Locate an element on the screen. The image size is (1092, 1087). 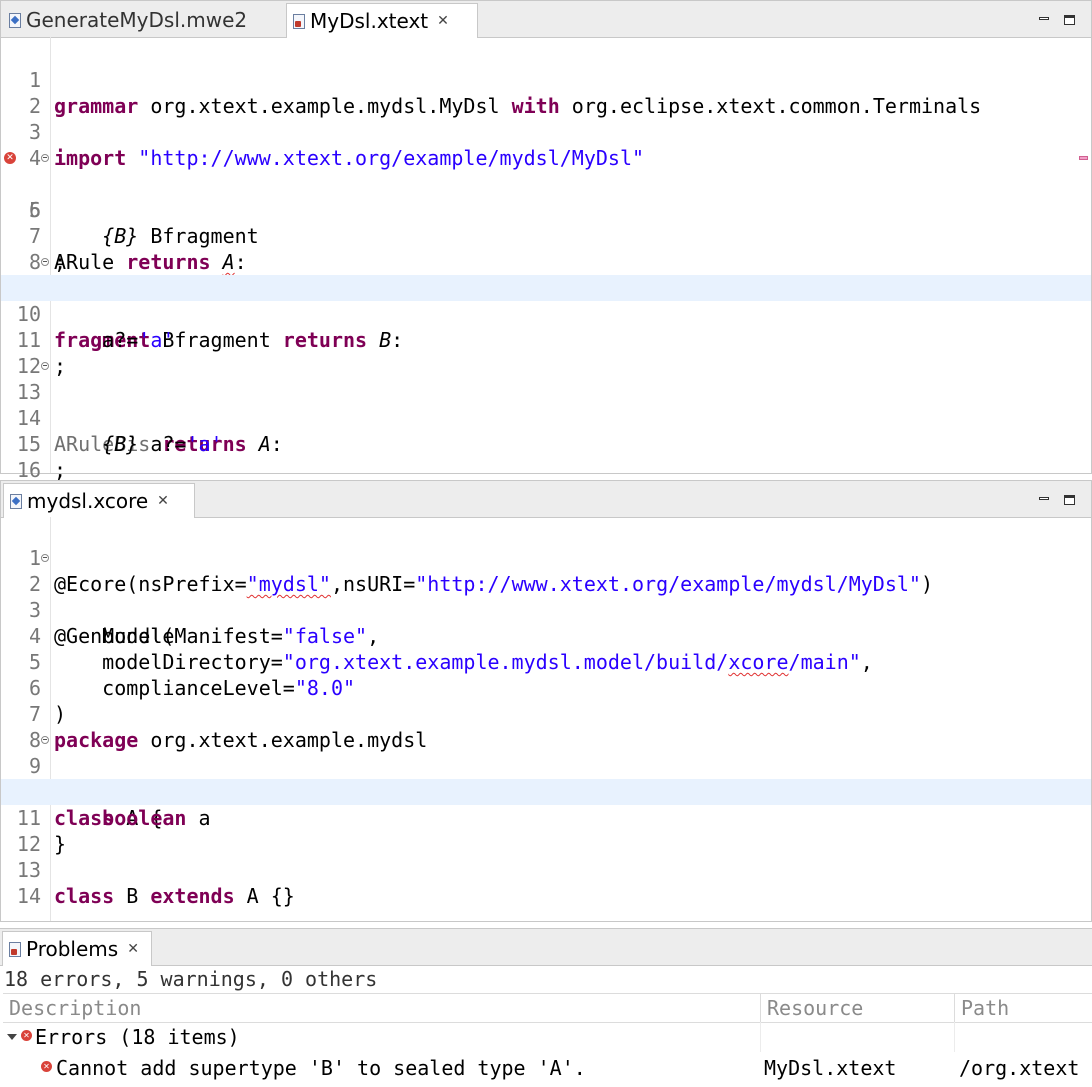
problem-path: /org.xtext is located at coordinates (1019, 1068).